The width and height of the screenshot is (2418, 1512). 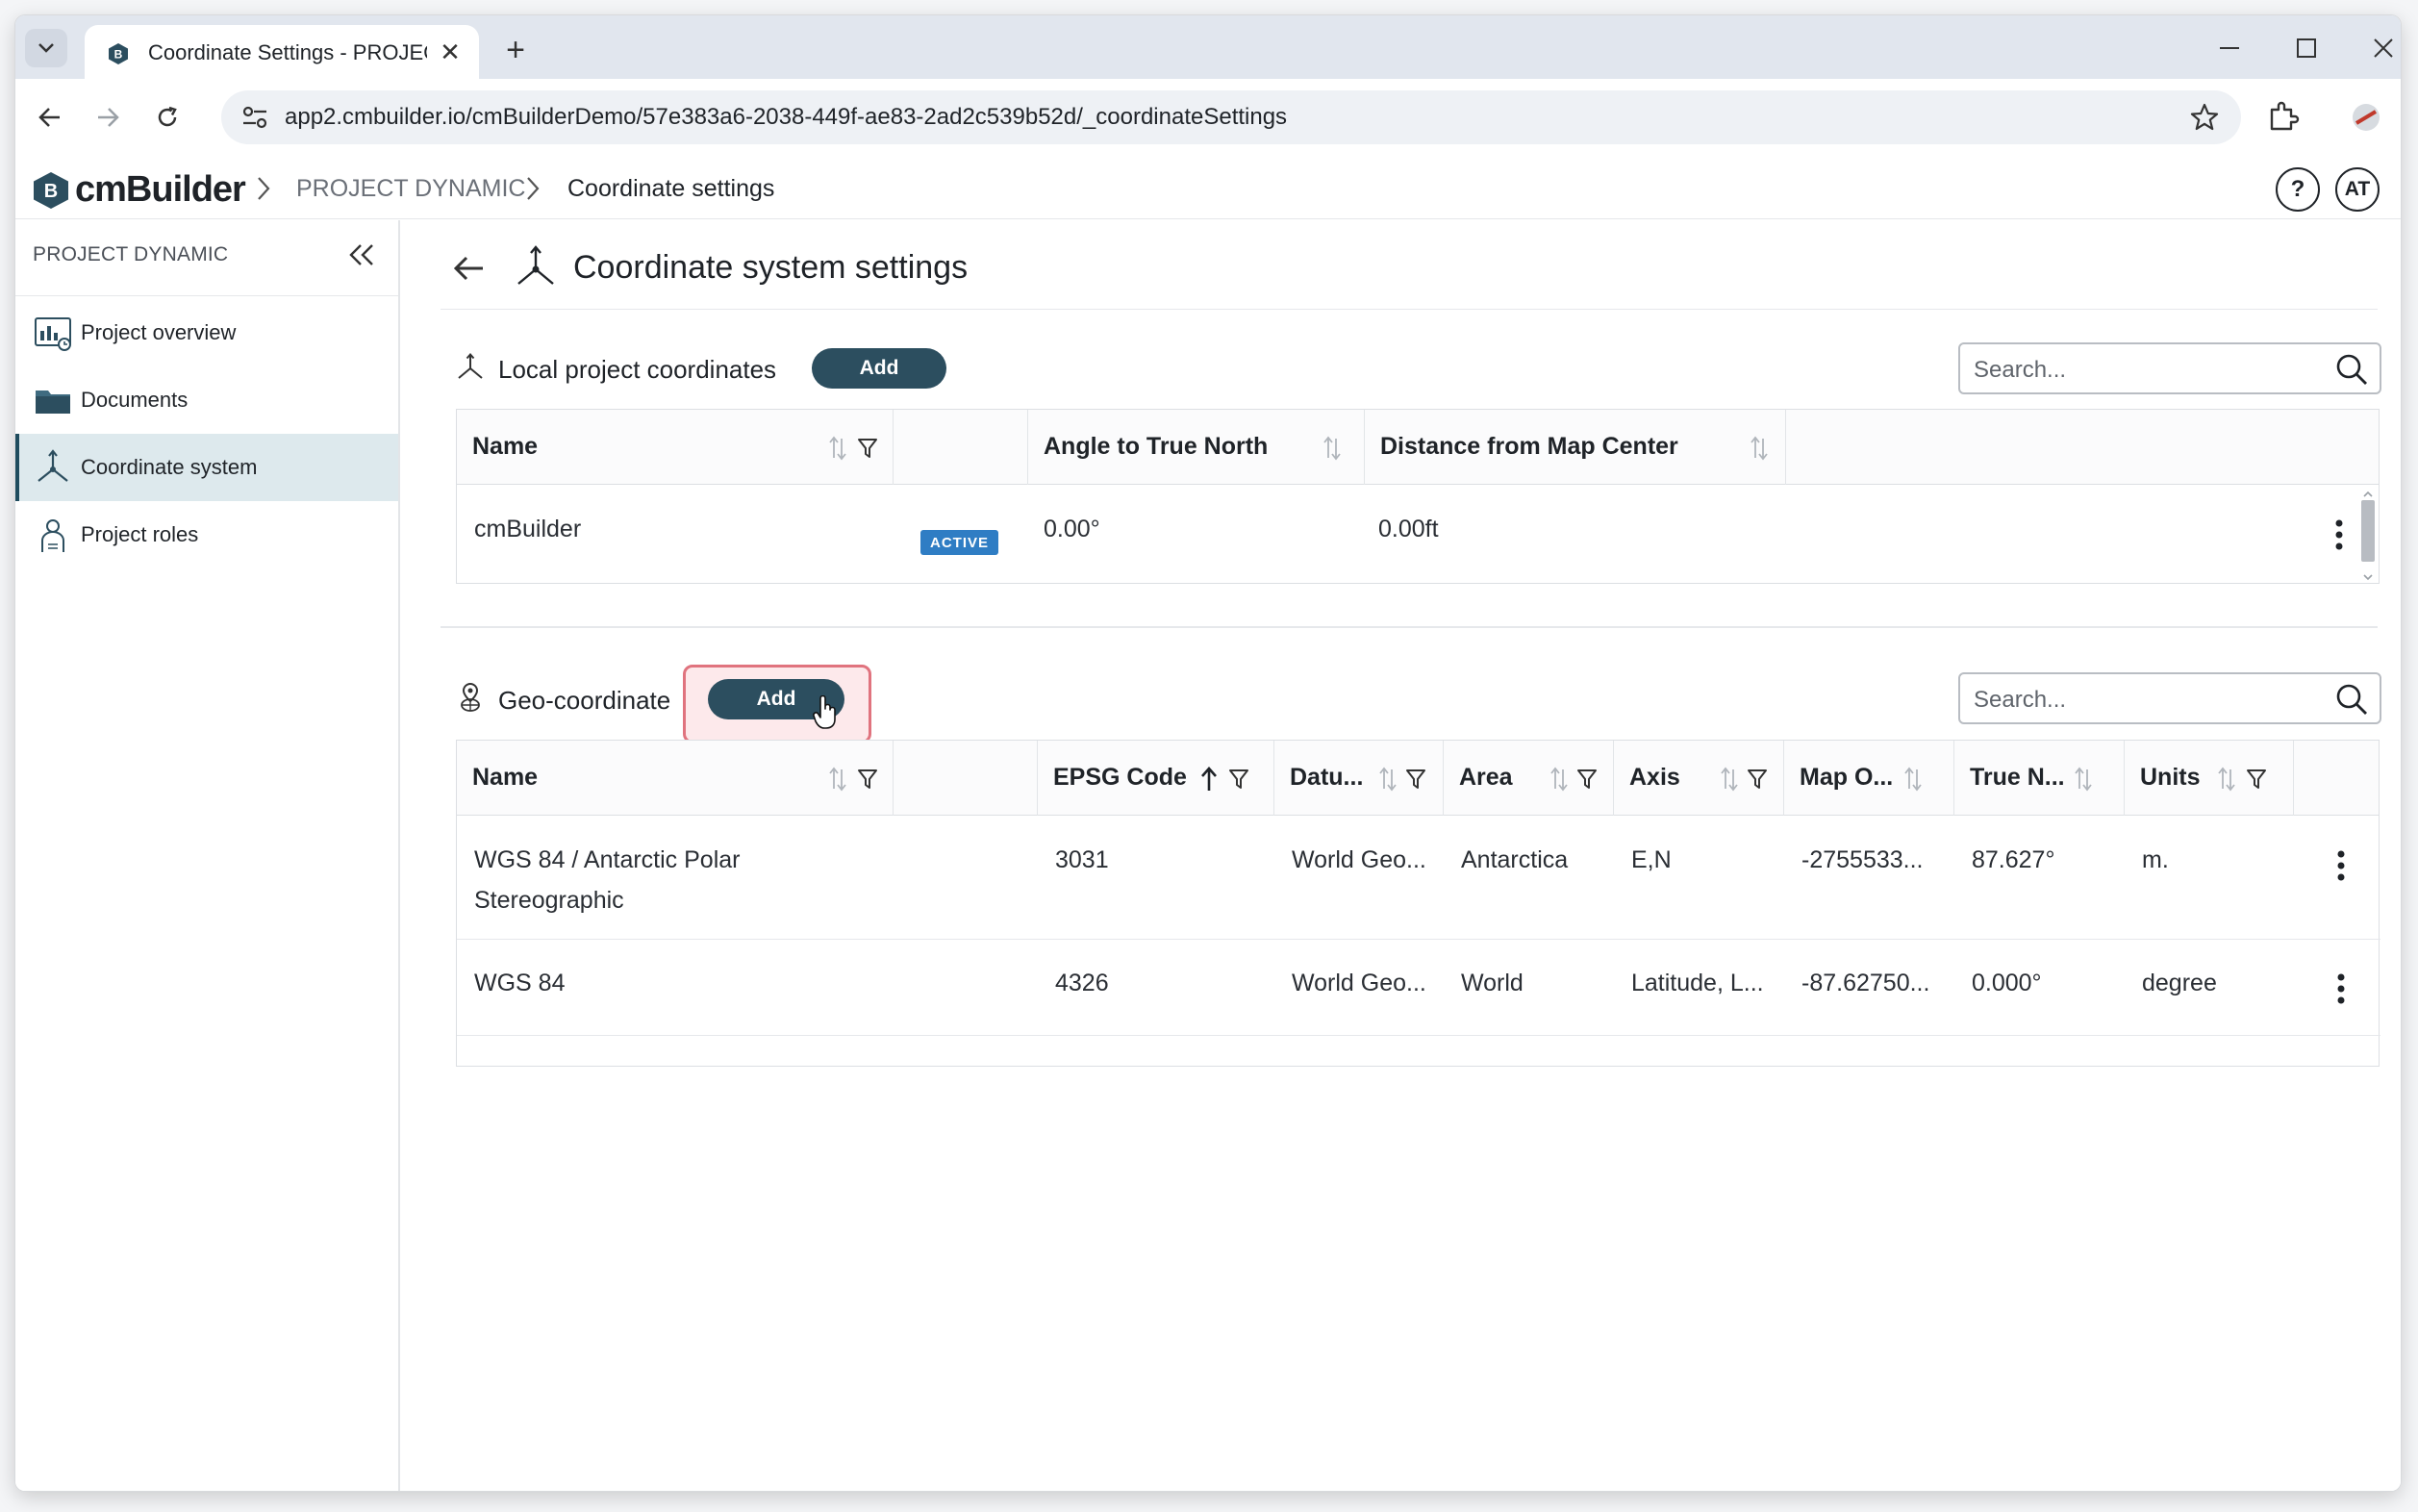 I want to click on cell-angle: 0.00°, so click(x=1072, y=529).